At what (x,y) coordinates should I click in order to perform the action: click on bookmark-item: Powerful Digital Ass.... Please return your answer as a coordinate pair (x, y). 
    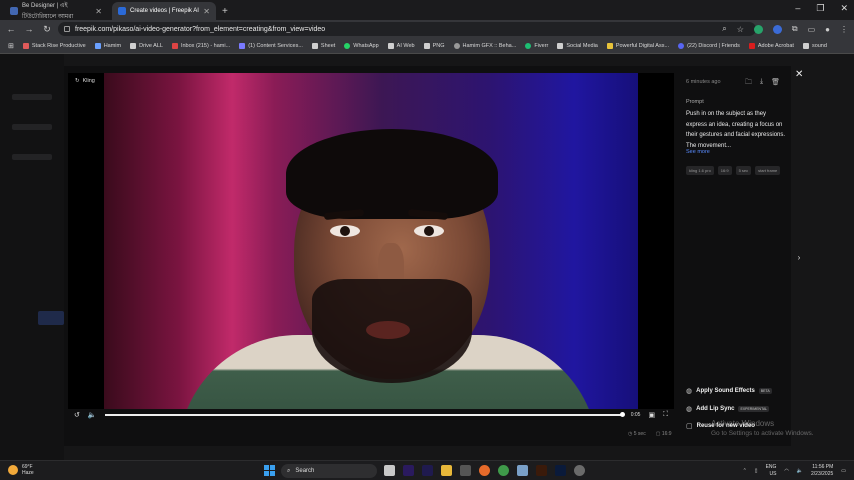
    Looking at the image, I should click on (637, 45).